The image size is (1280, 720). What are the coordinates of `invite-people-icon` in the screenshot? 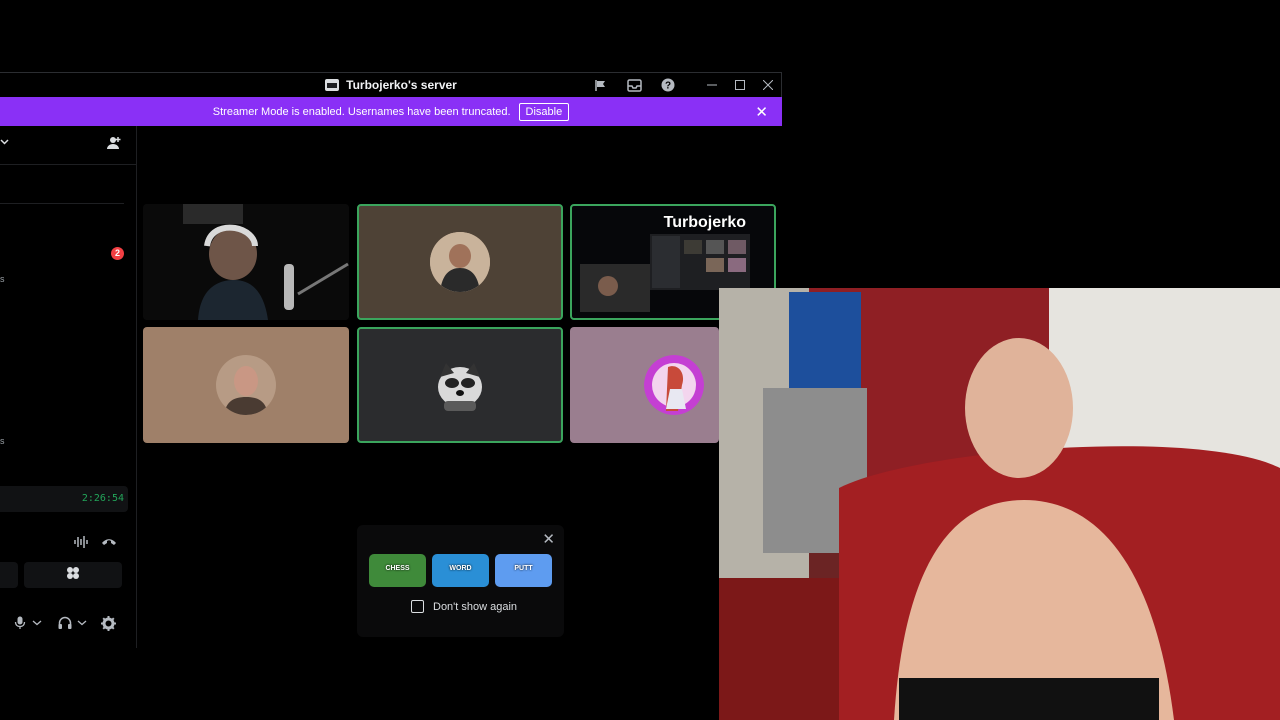 It's located at (114, 145).